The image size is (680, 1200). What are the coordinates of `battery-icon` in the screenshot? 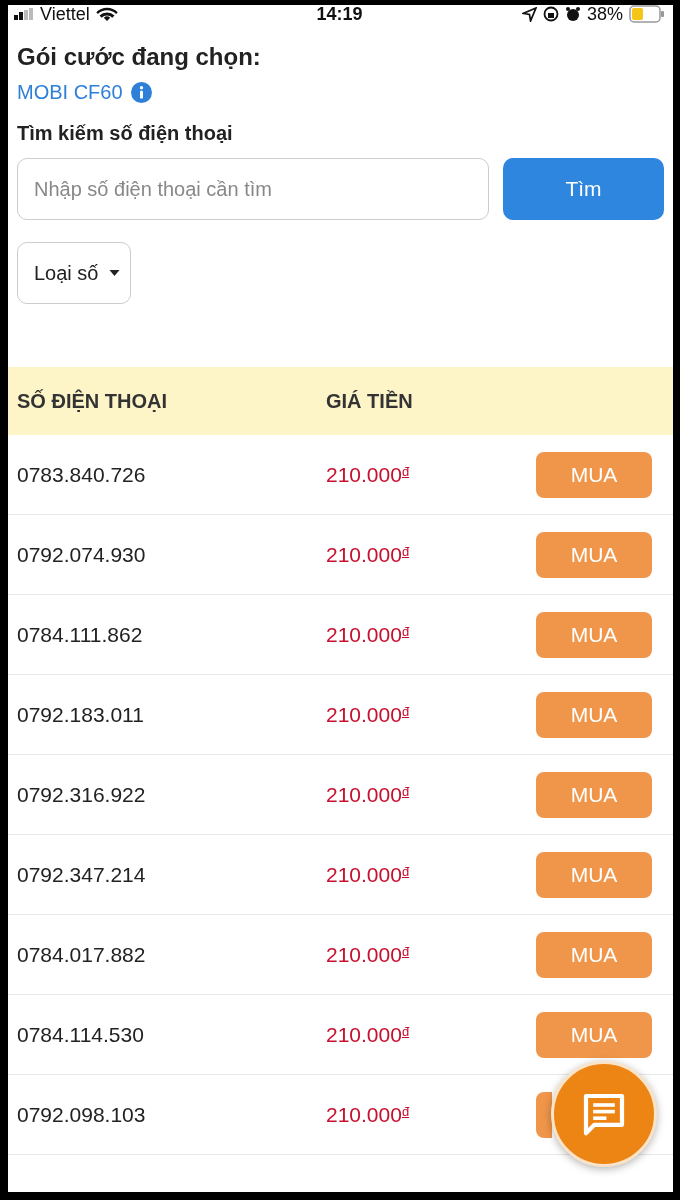 It's located at (647, 14).